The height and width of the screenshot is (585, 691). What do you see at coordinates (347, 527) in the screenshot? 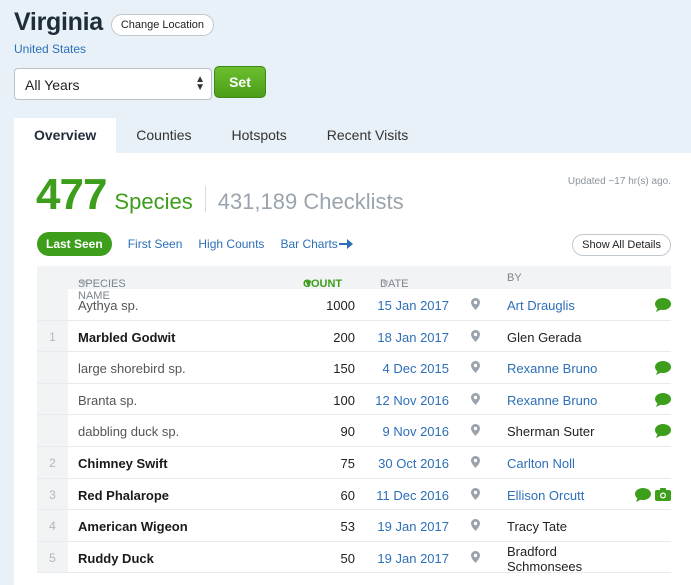
I see `count-value: 53` at bounding box center [347, 527].